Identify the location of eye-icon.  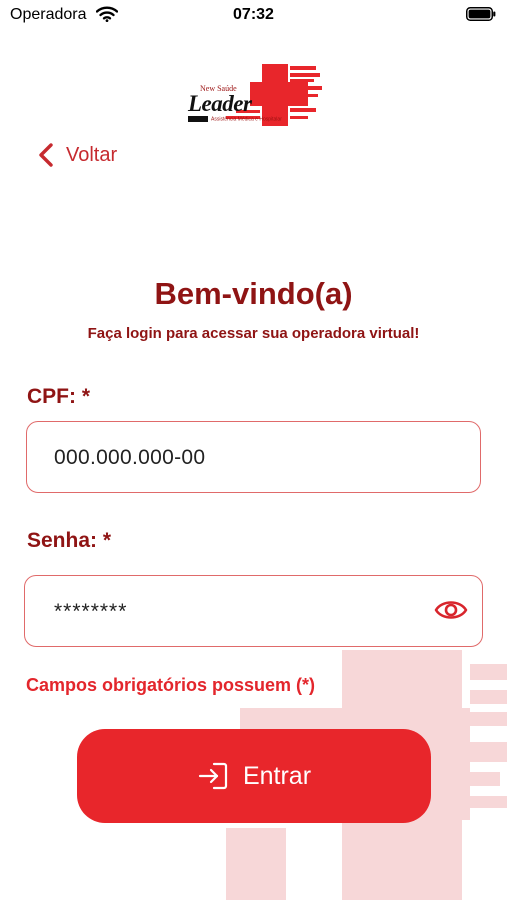
(451, 610).